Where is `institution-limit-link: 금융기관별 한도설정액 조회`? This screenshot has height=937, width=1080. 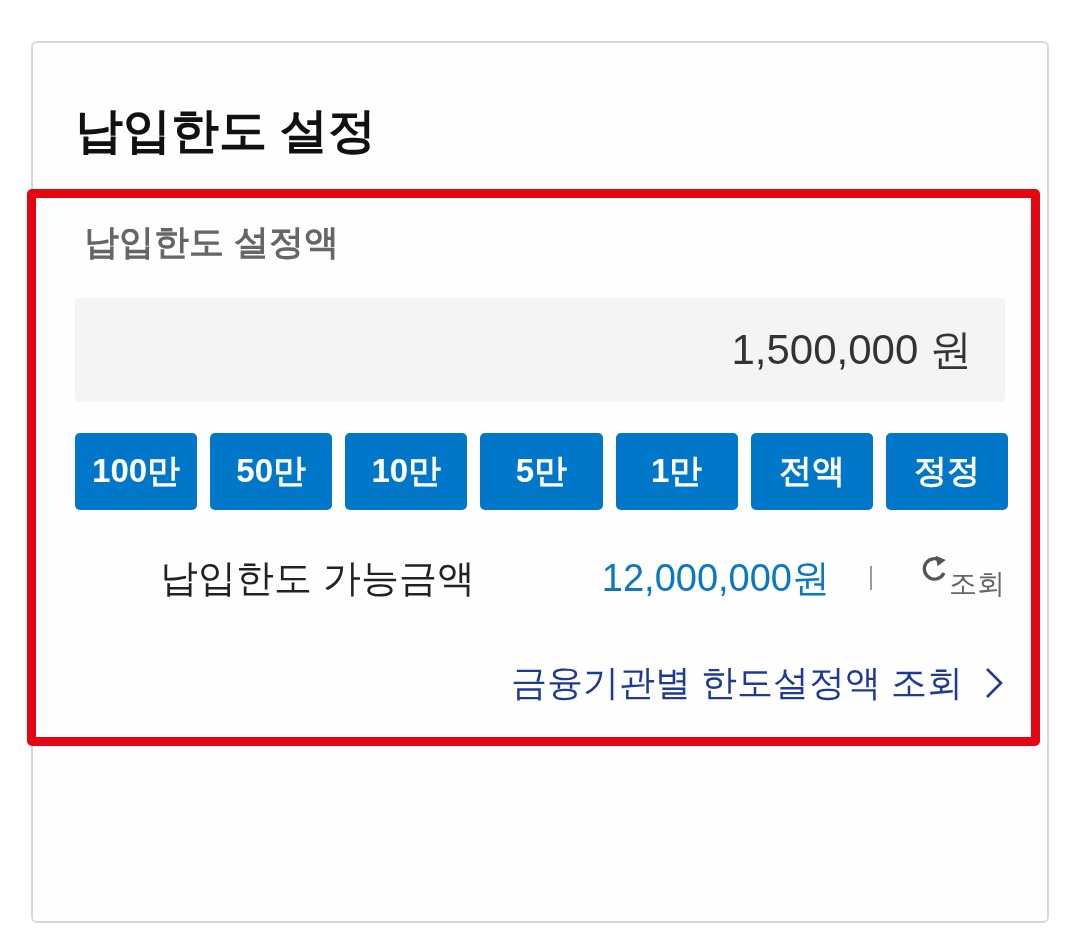 institution-limit-link: 금융기관별 한도설정액 조회 is located at coordinates (757, 683).